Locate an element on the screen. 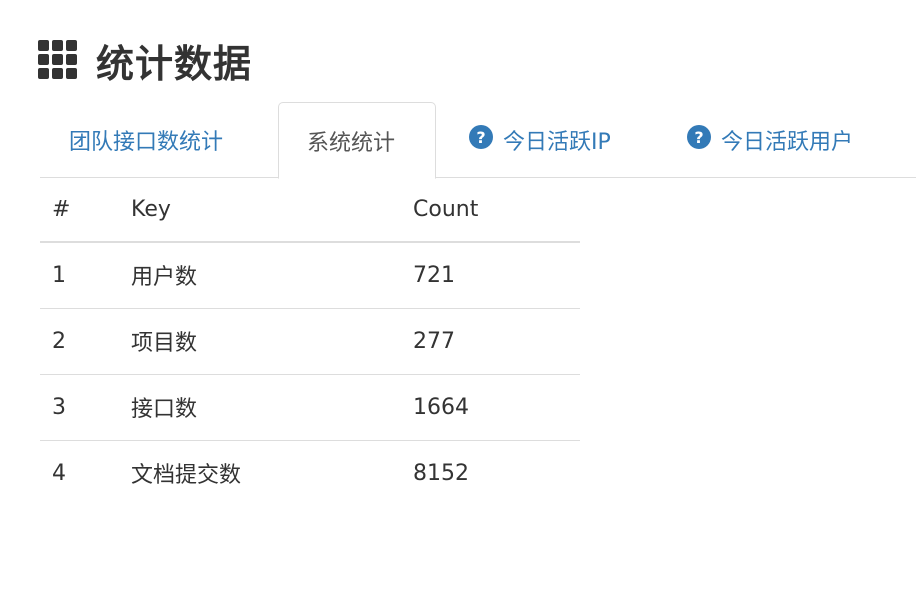 The image size is (916, 610). tab-label: 今日活跃IP is located at coordinates (557, 142).